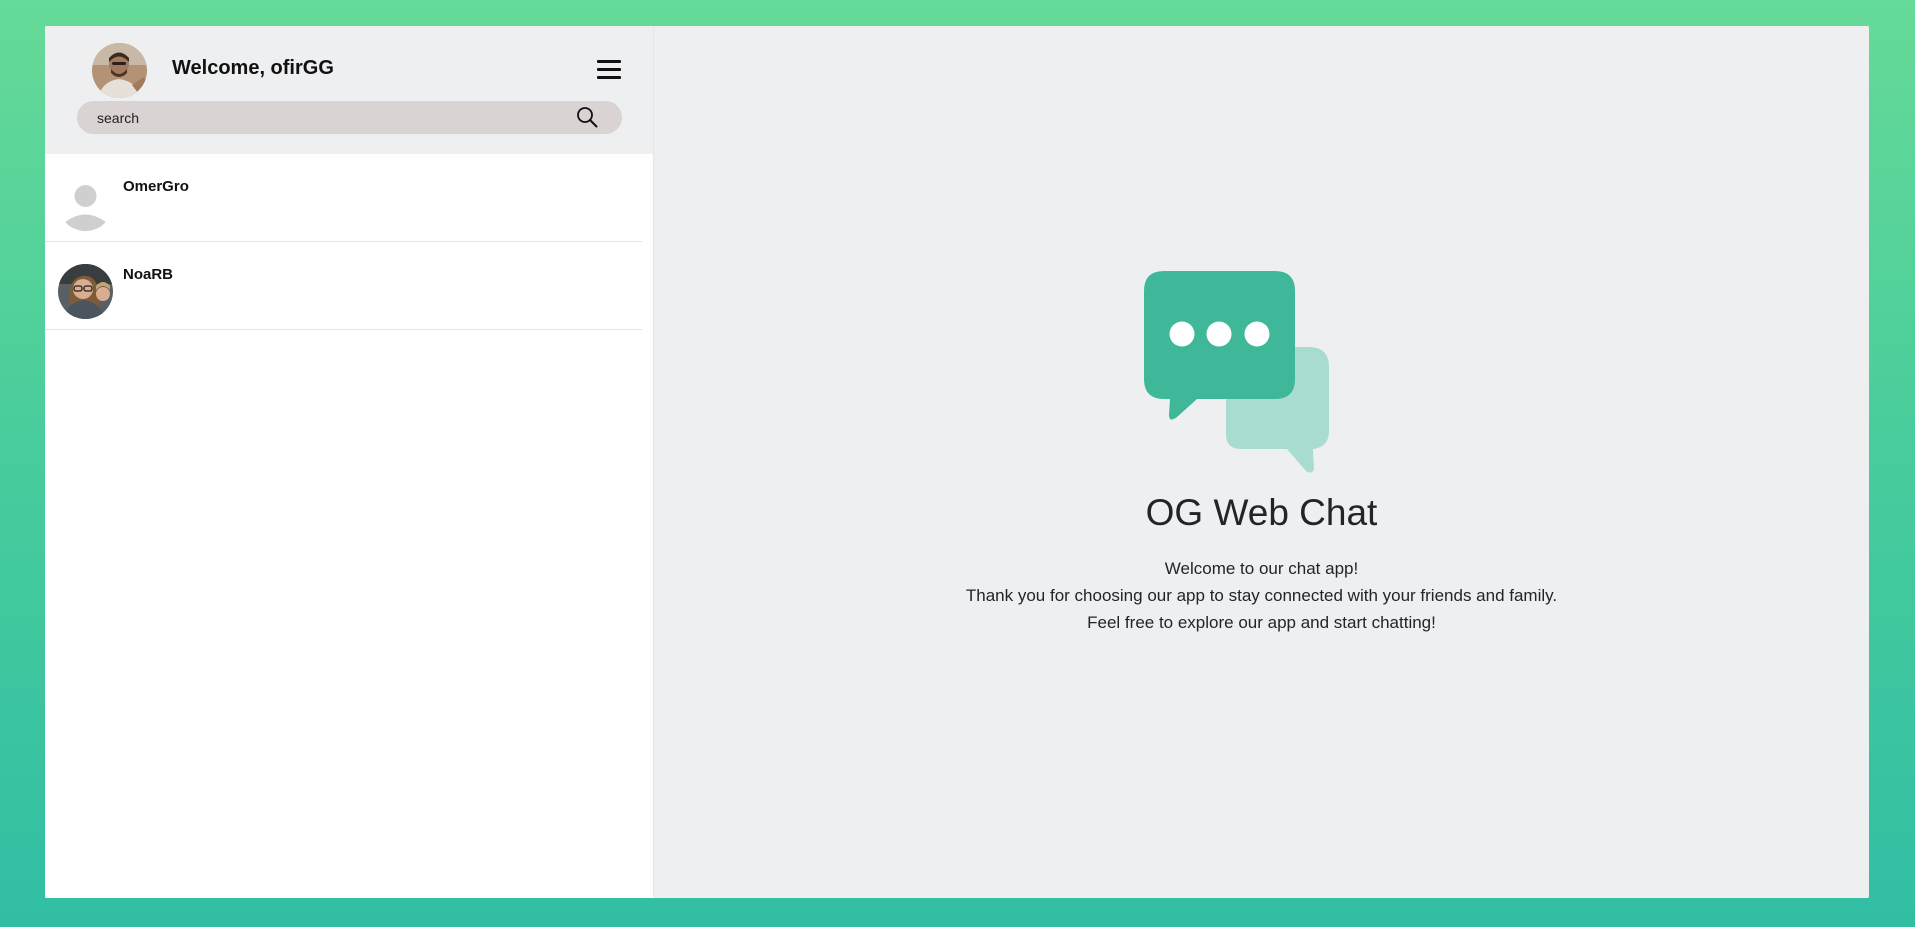 This screenshot has width=1915, height=927. Describe the element at coordinates (148, 274) in the screenshot. I see `contact-name: NoaRB` at that location.